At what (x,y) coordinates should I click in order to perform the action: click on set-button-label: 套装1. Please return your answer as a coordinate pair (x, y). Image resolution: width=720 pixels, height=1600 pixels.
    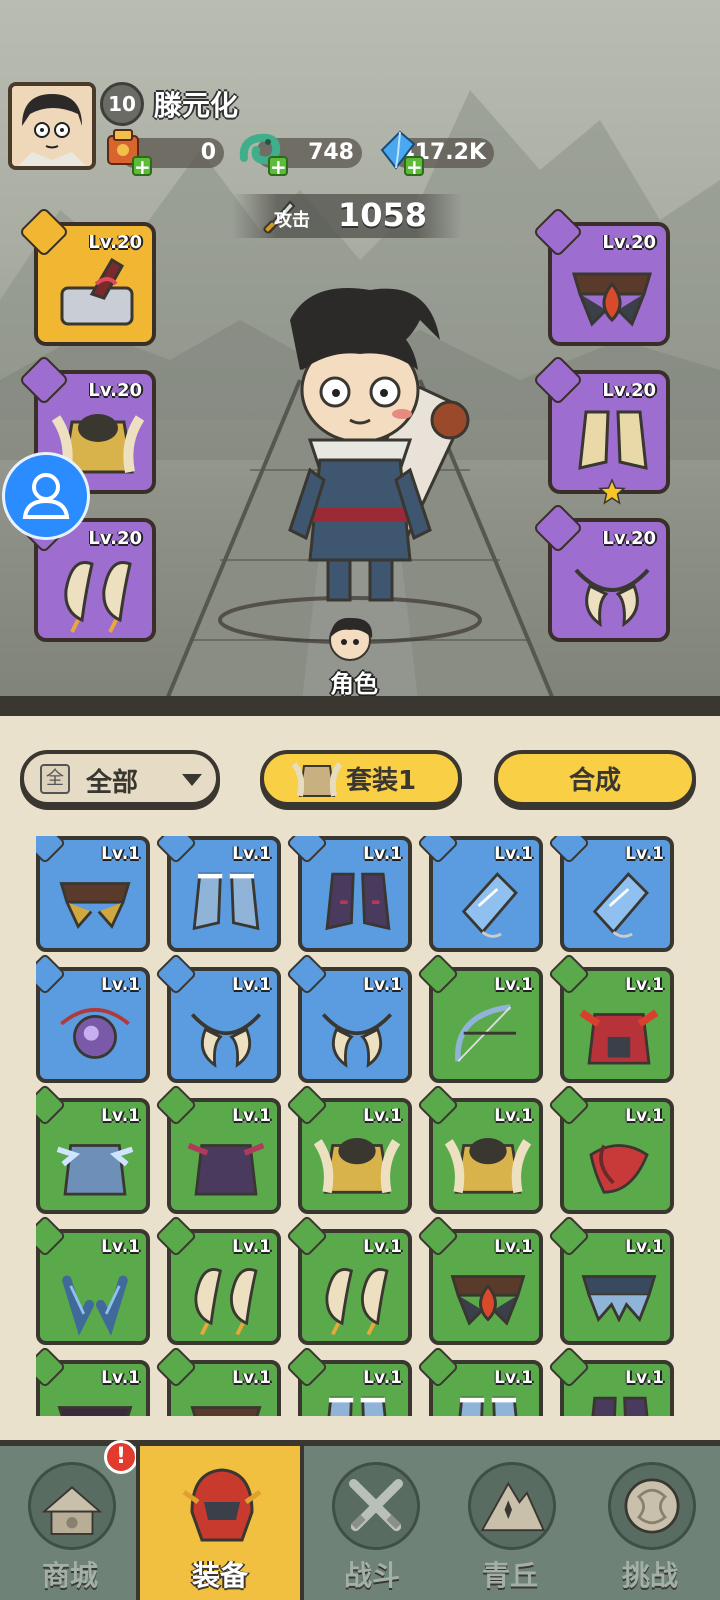
    Looking at the image, I should click on (381, 780).